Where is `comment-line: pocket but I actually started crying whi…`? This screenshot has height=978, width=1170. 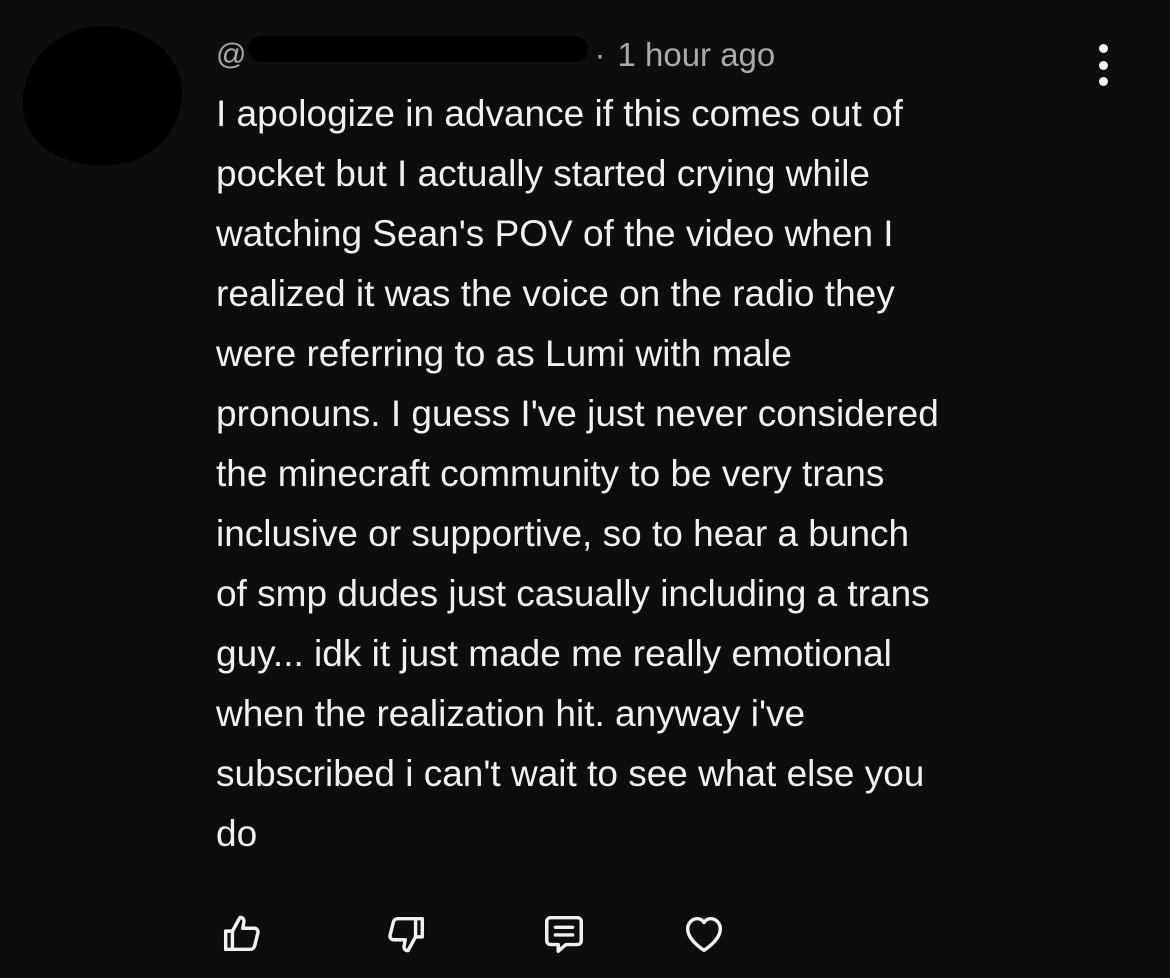 comment-line: pocket but I actually started crying whi… is located at coordinates (543, 173).